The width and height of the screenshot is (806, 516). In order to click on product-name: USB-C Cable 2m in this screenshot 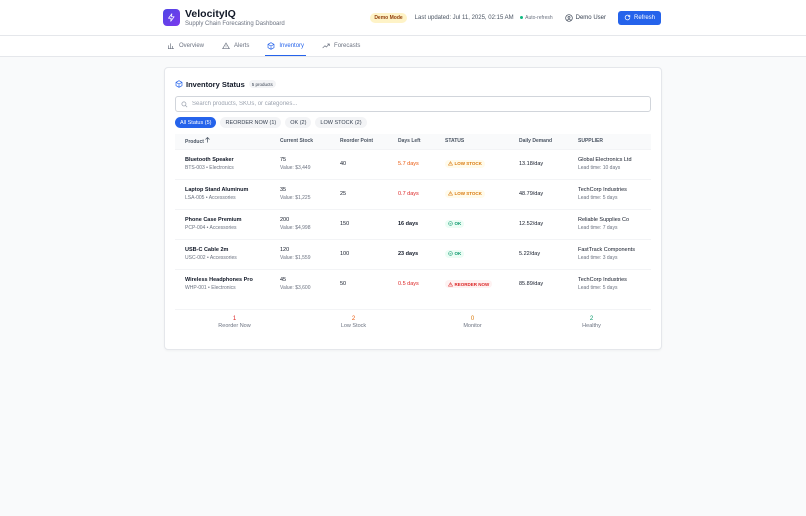, I will do `click(207, 250)`.